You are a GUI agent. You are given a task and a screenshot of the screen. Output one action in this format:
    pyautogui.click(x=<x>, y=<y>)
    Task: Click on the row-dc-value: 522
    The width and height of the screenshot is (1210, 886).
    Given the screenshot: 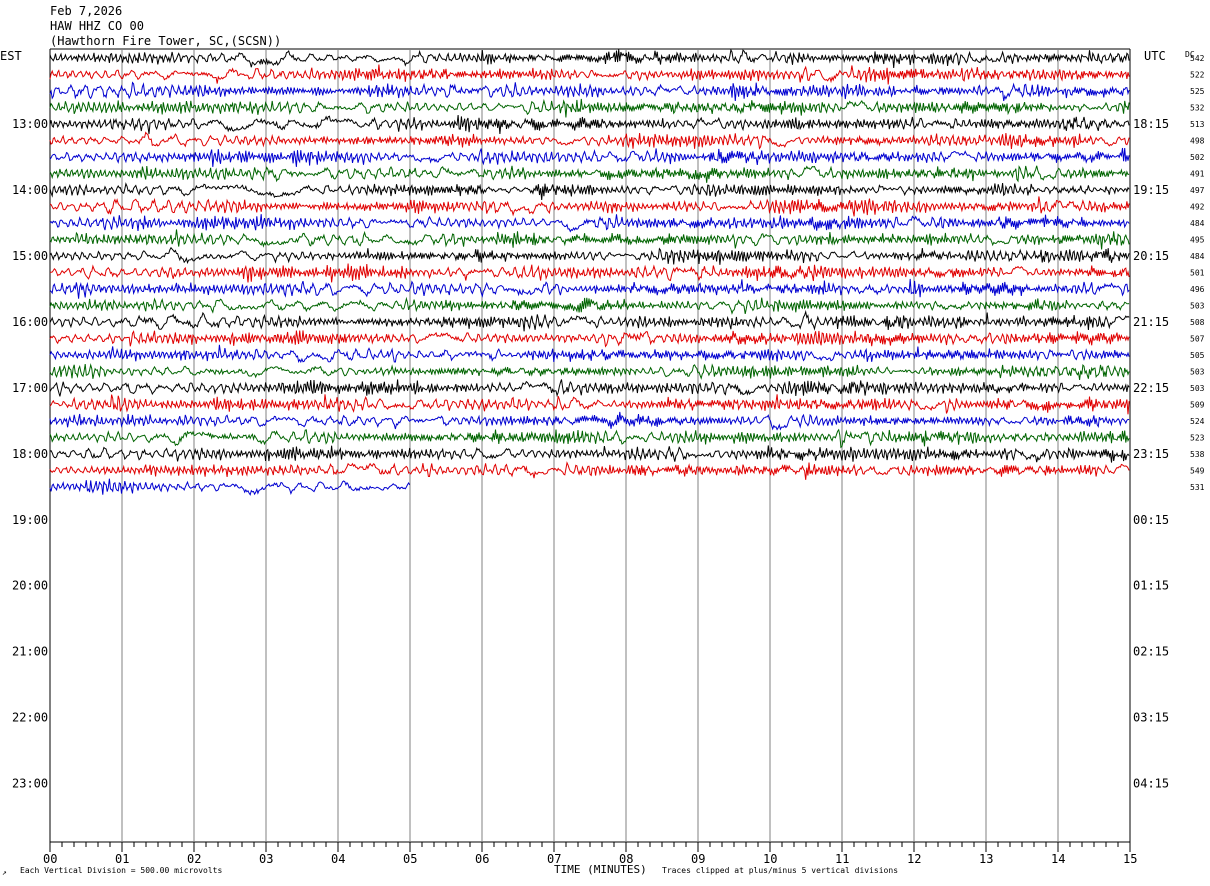 What is the action you would take?
    pyautogui.click(x=1197, y=74)
    